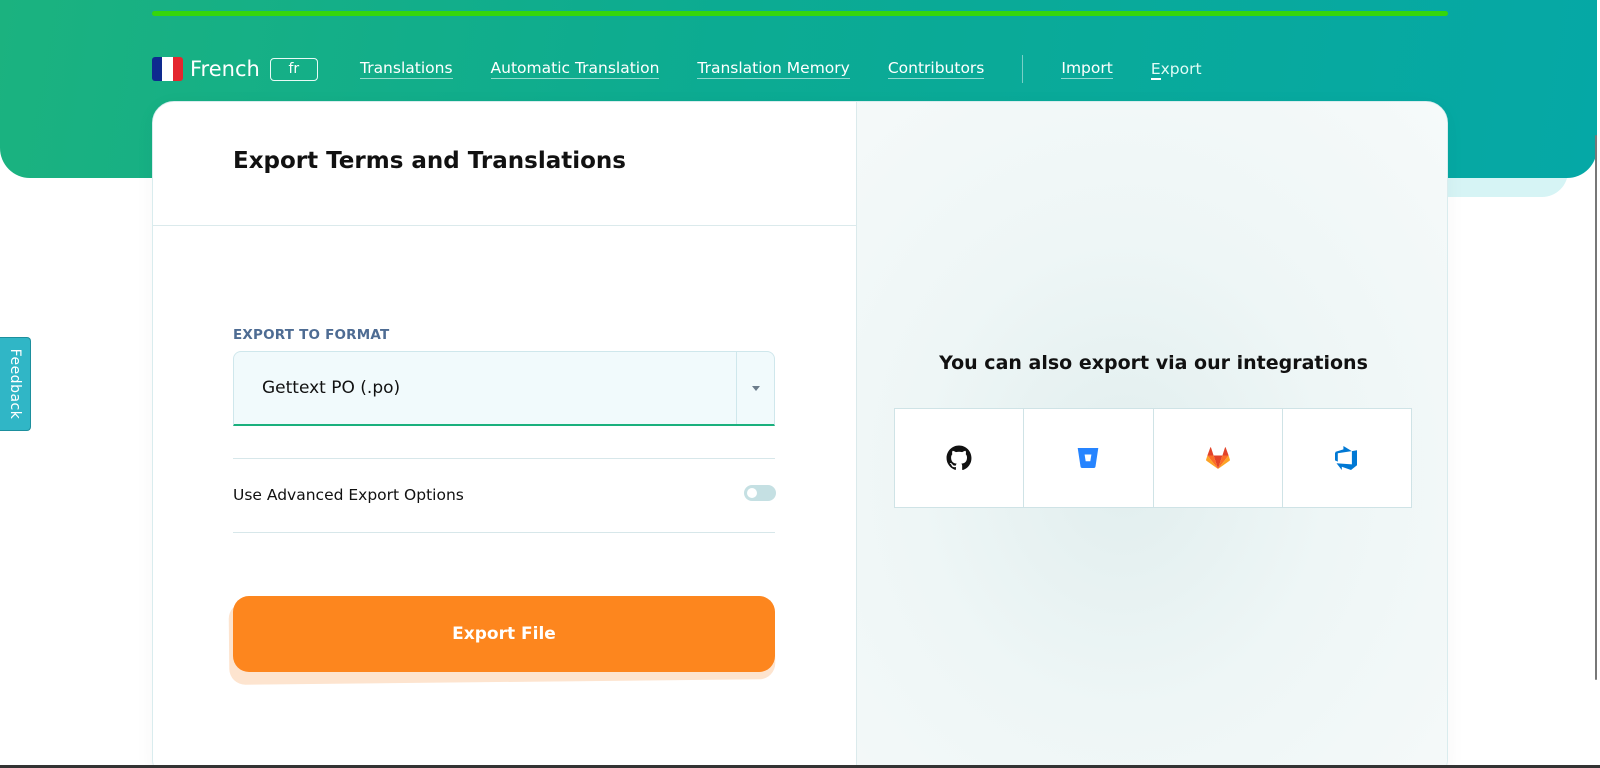 Image resolution: width=1600 pixels, height=768 pixels. I want to click on language-indicator: French fr, so click(235, 69).